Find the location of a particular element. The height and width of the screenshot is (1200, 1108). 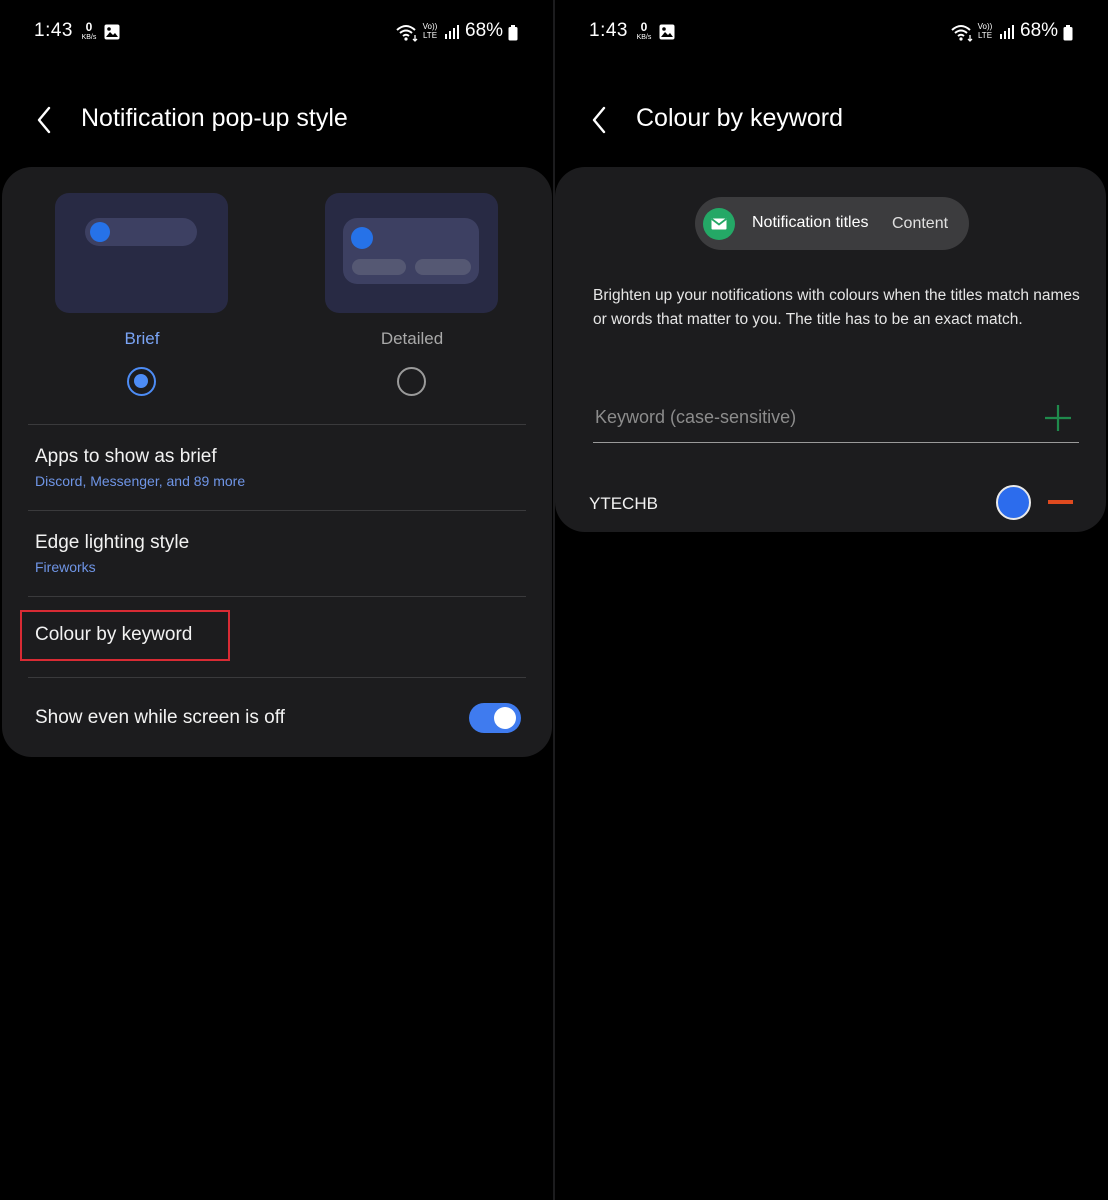

highlight-annotation-box is located at coordinates (125, 635).